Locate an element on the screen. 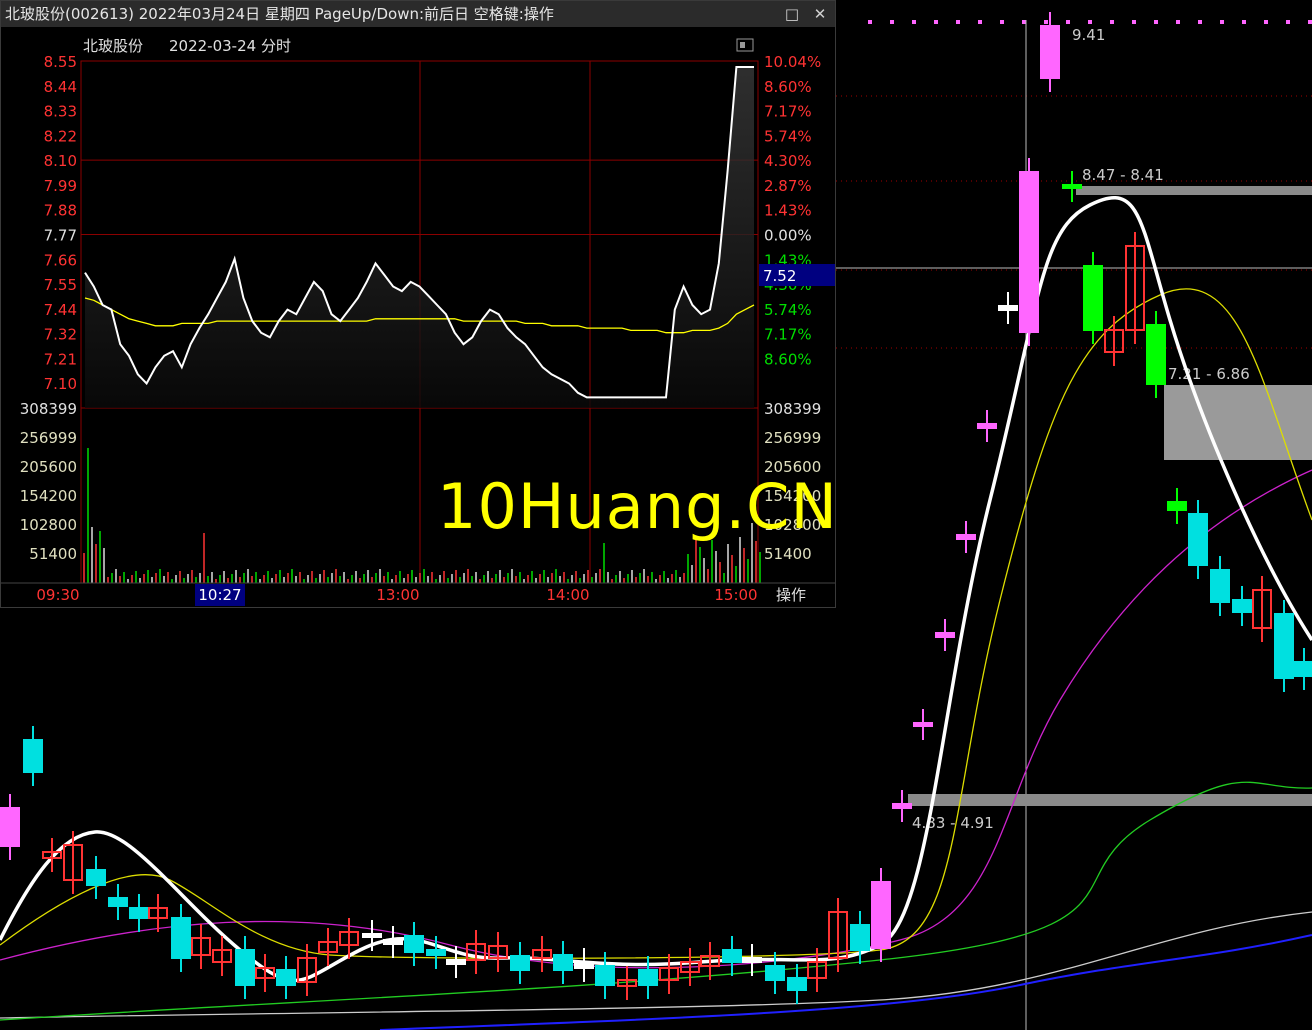 The height and width of the screenshot is (1030, 1312). chart-stock-name: 北玻股份 is located at coordinates (113, 46).